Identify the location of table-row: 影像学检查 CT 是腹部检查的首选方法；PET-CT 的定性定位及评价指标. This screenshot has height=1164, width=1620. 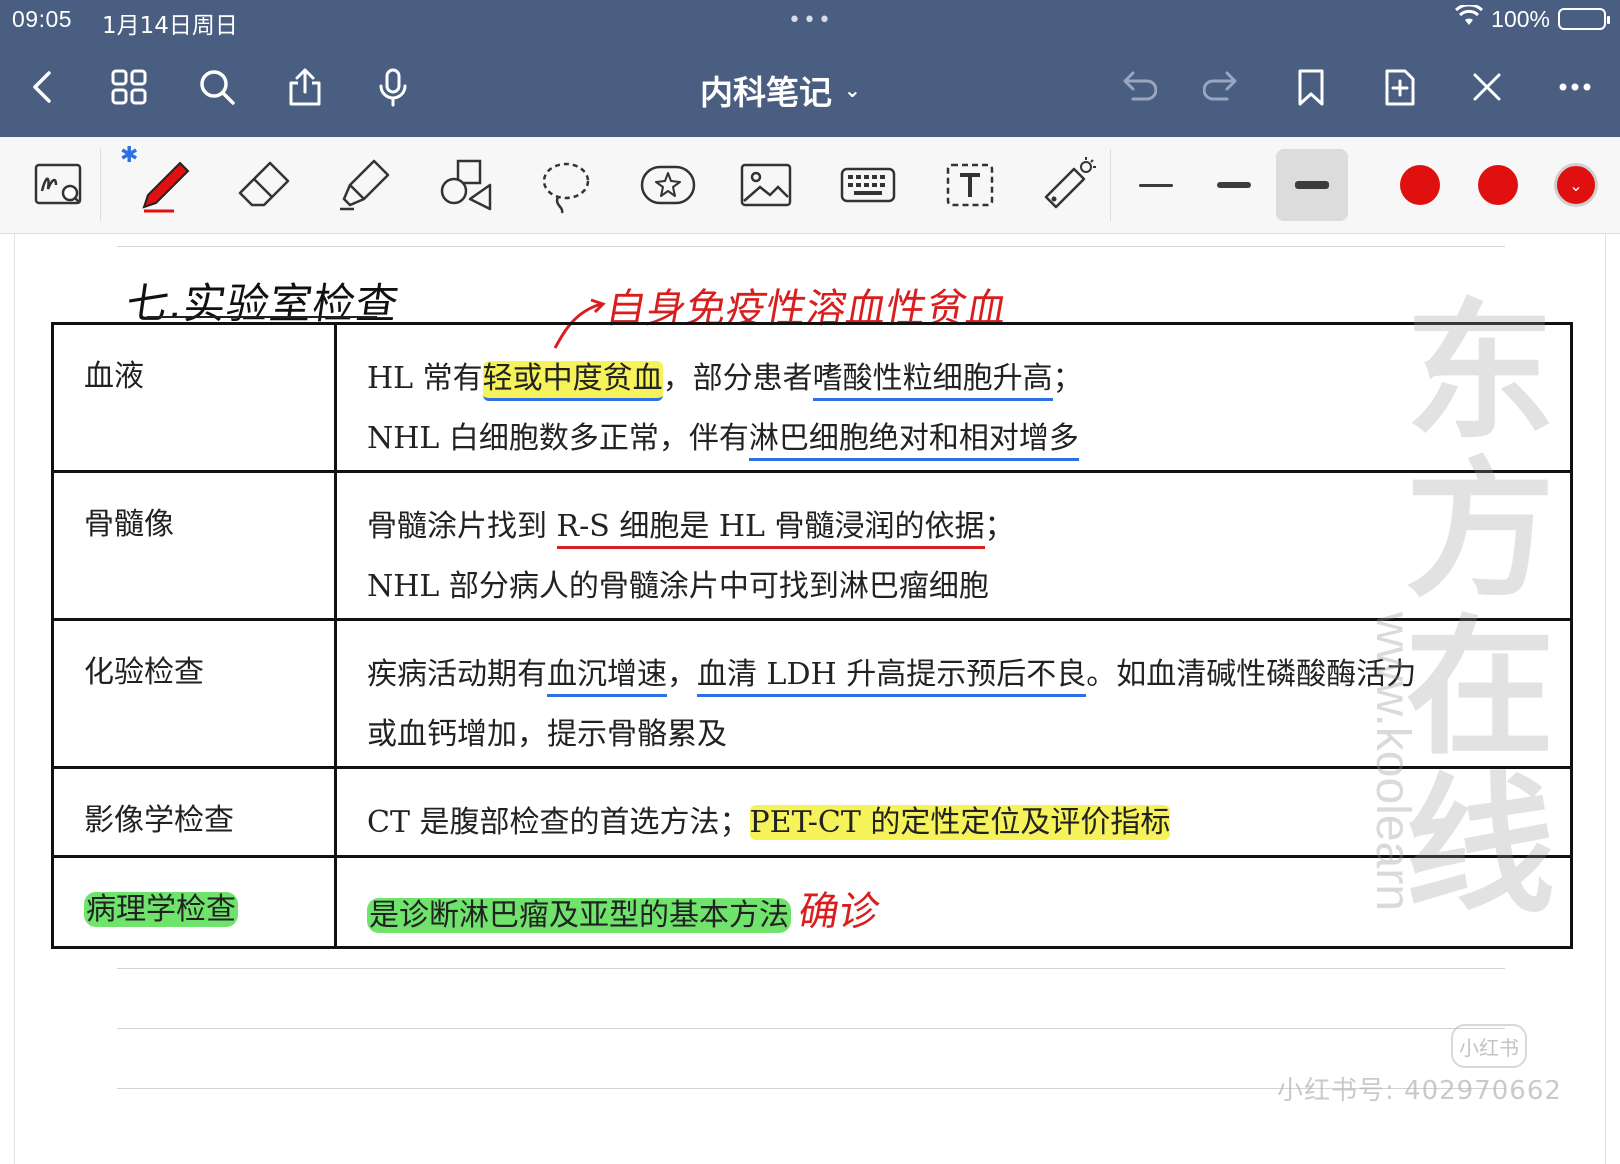
(812, 812).